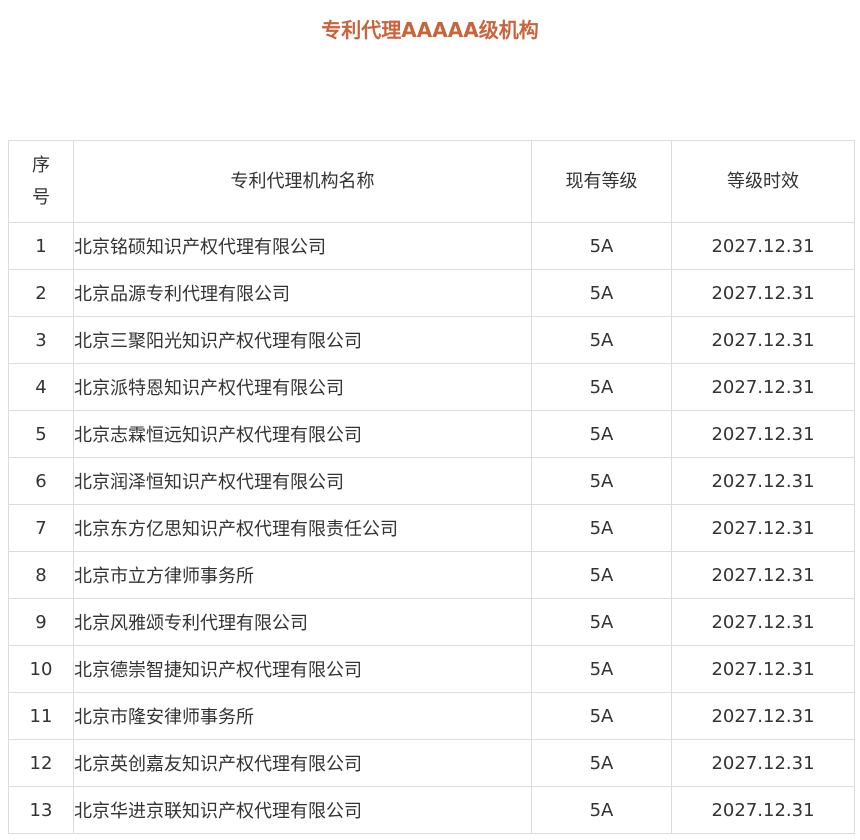 The height and width of the screenshot is (840, 860). What do you see at coordinates (430, 30) in the screenshot?
I see `page-title: 专利代理AAAAA级机构` at bounding box center [430, 30].